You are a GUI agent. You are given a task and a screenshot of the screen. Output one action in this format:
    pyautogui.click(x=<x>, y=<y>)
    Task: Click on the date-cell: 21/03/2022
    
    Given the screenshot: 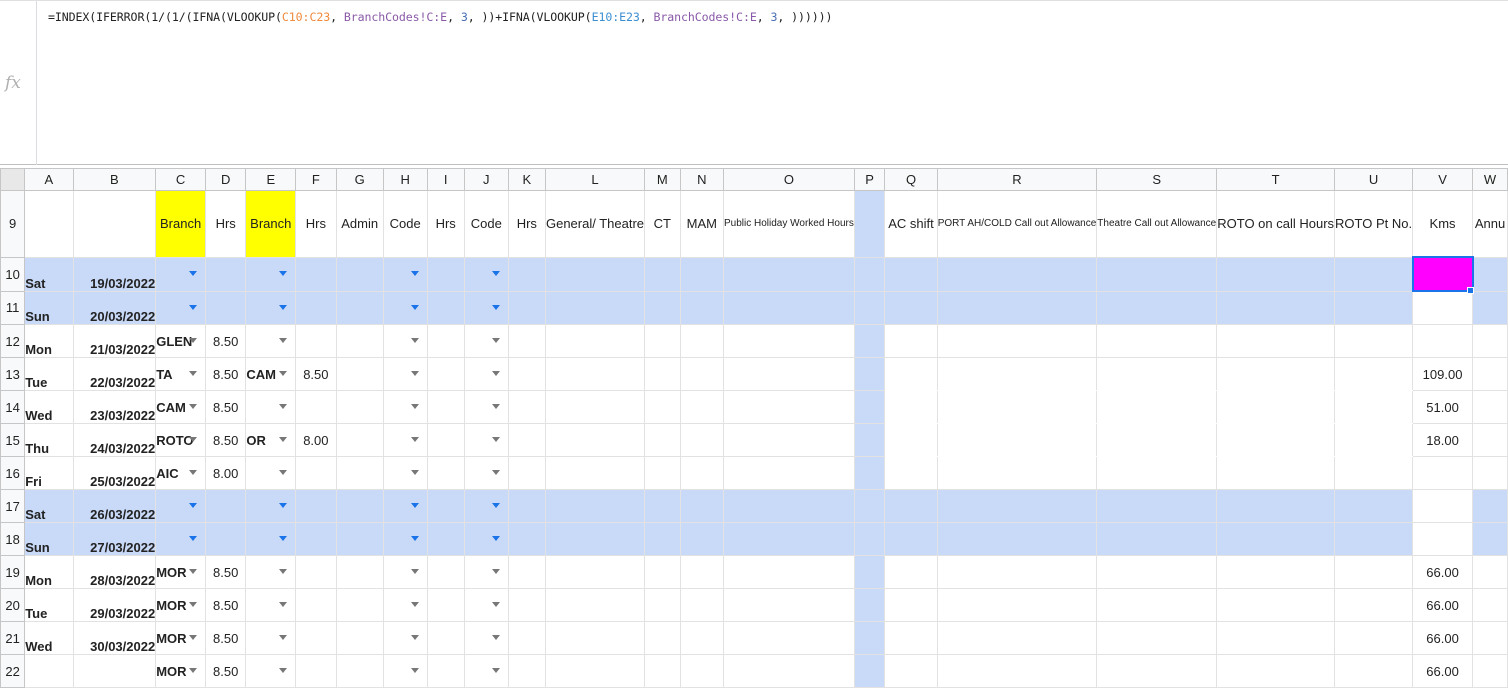 What is the action you would take?
    pyautogui.click(x=114, y=341)
    